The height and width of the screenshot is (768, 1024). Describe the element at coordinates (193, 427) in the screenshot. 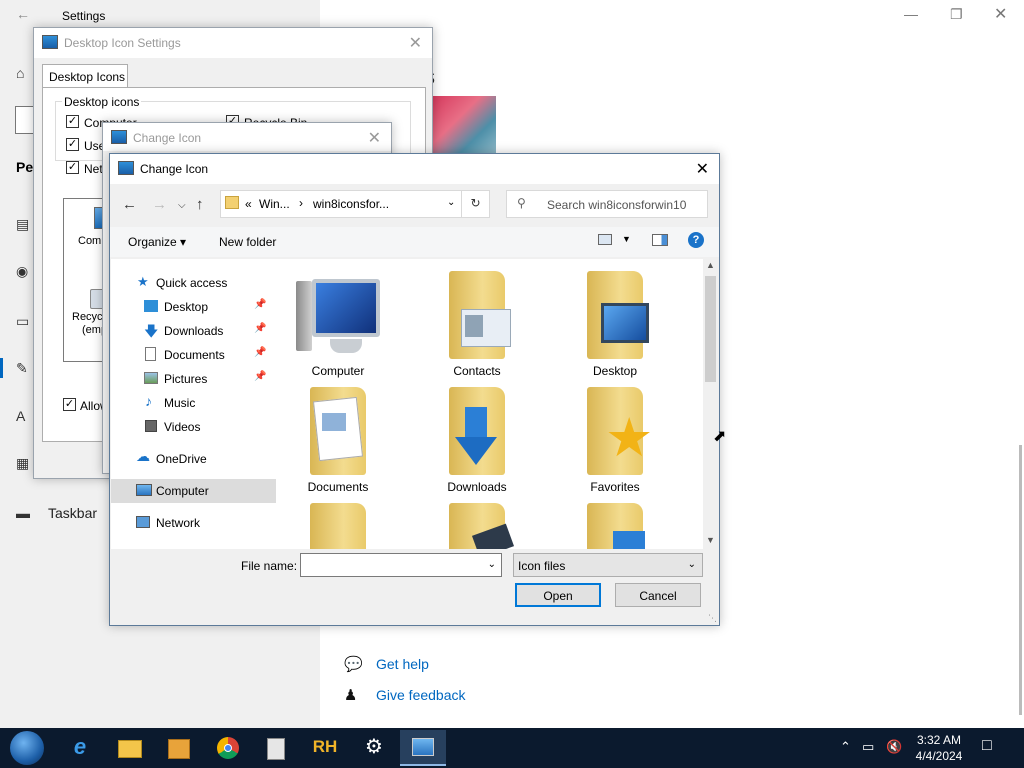

I see `nav-item-videos: Videos` at that location.